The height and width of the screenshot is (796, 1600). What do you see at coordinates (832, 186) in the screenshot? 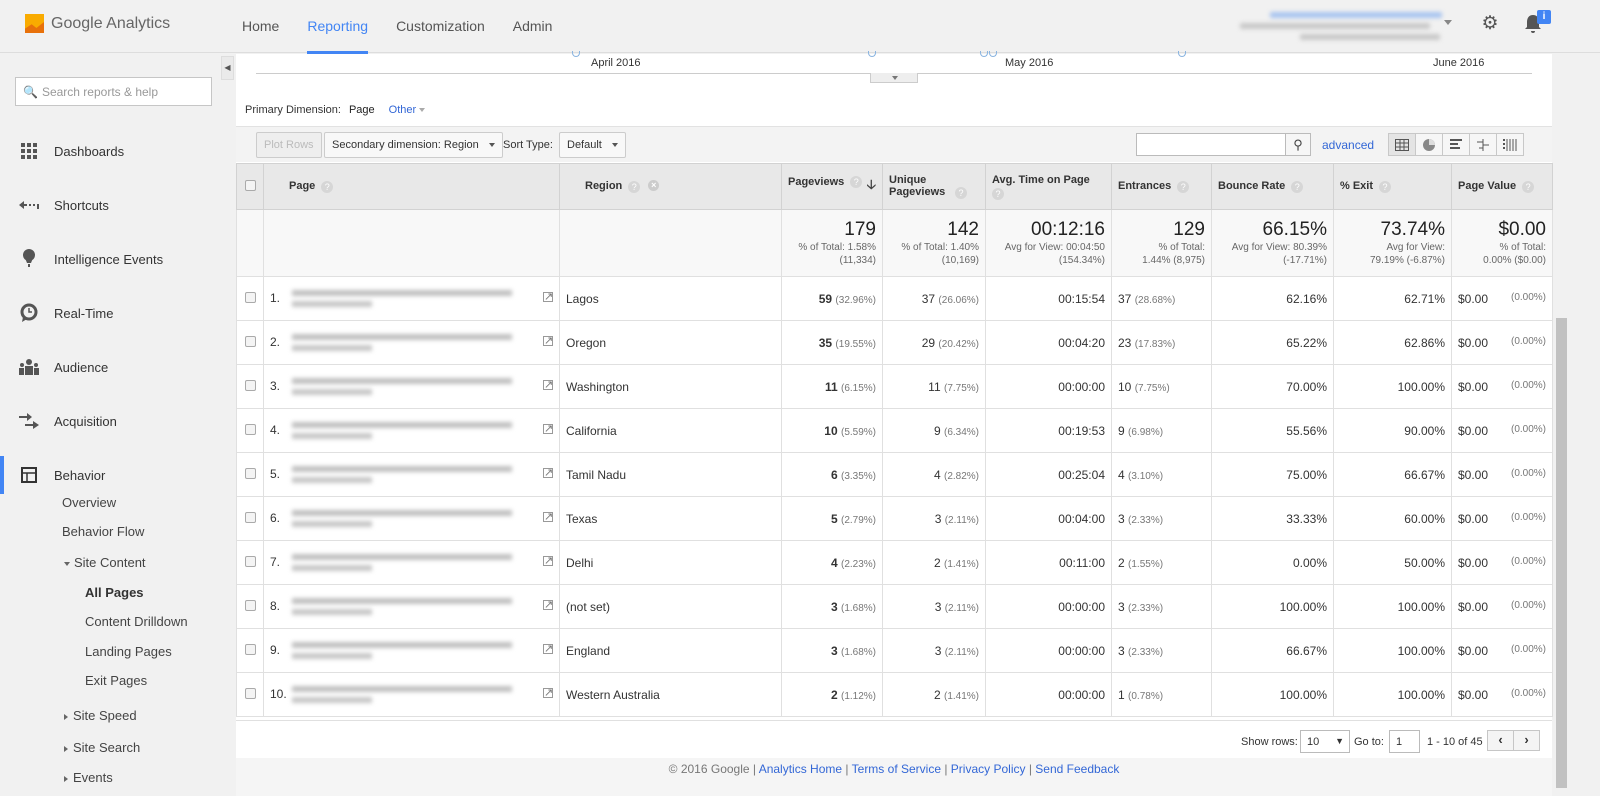
I see `column-header-pageviews: Pageviews? 🡣` at bounding box center [832, 186].